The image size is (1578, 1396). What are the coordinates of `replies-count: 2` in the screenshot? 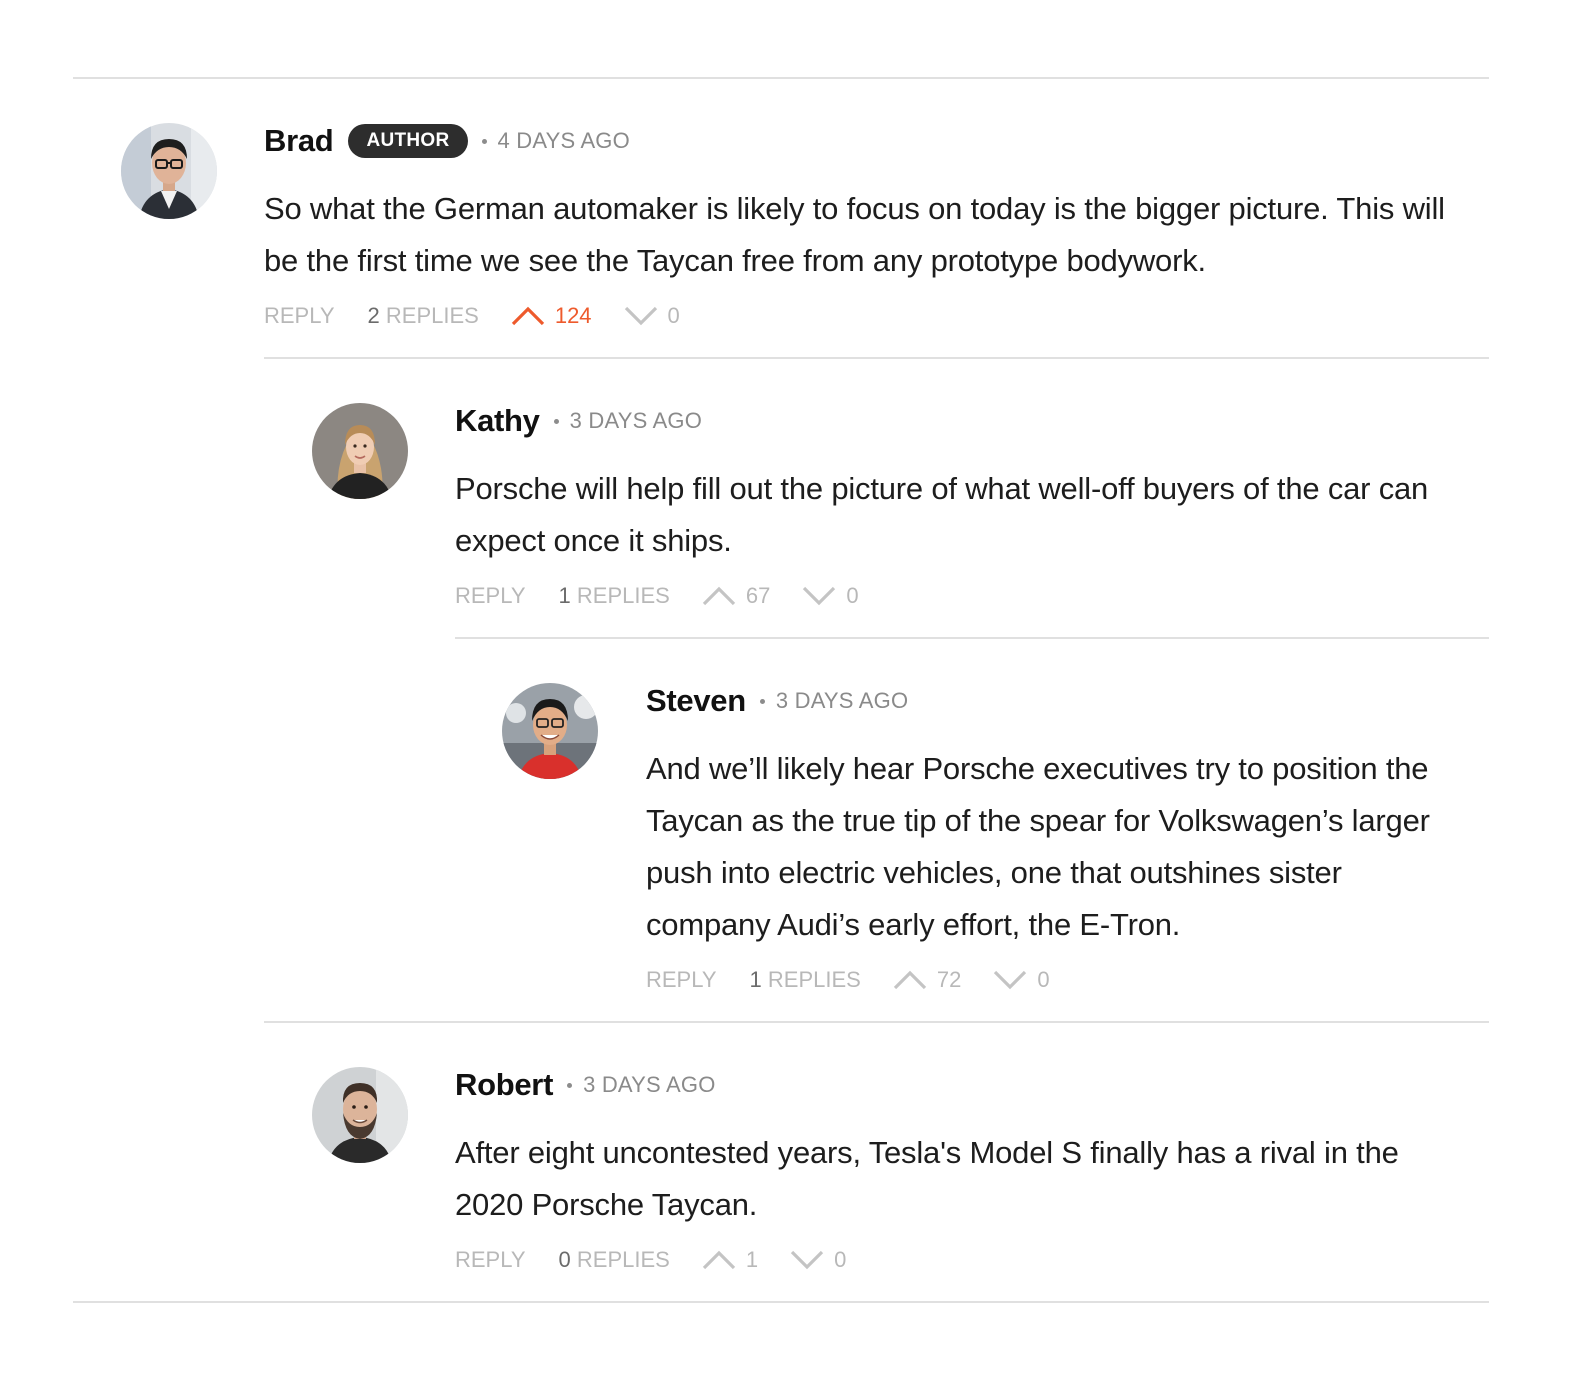 It's located at (373, 315).